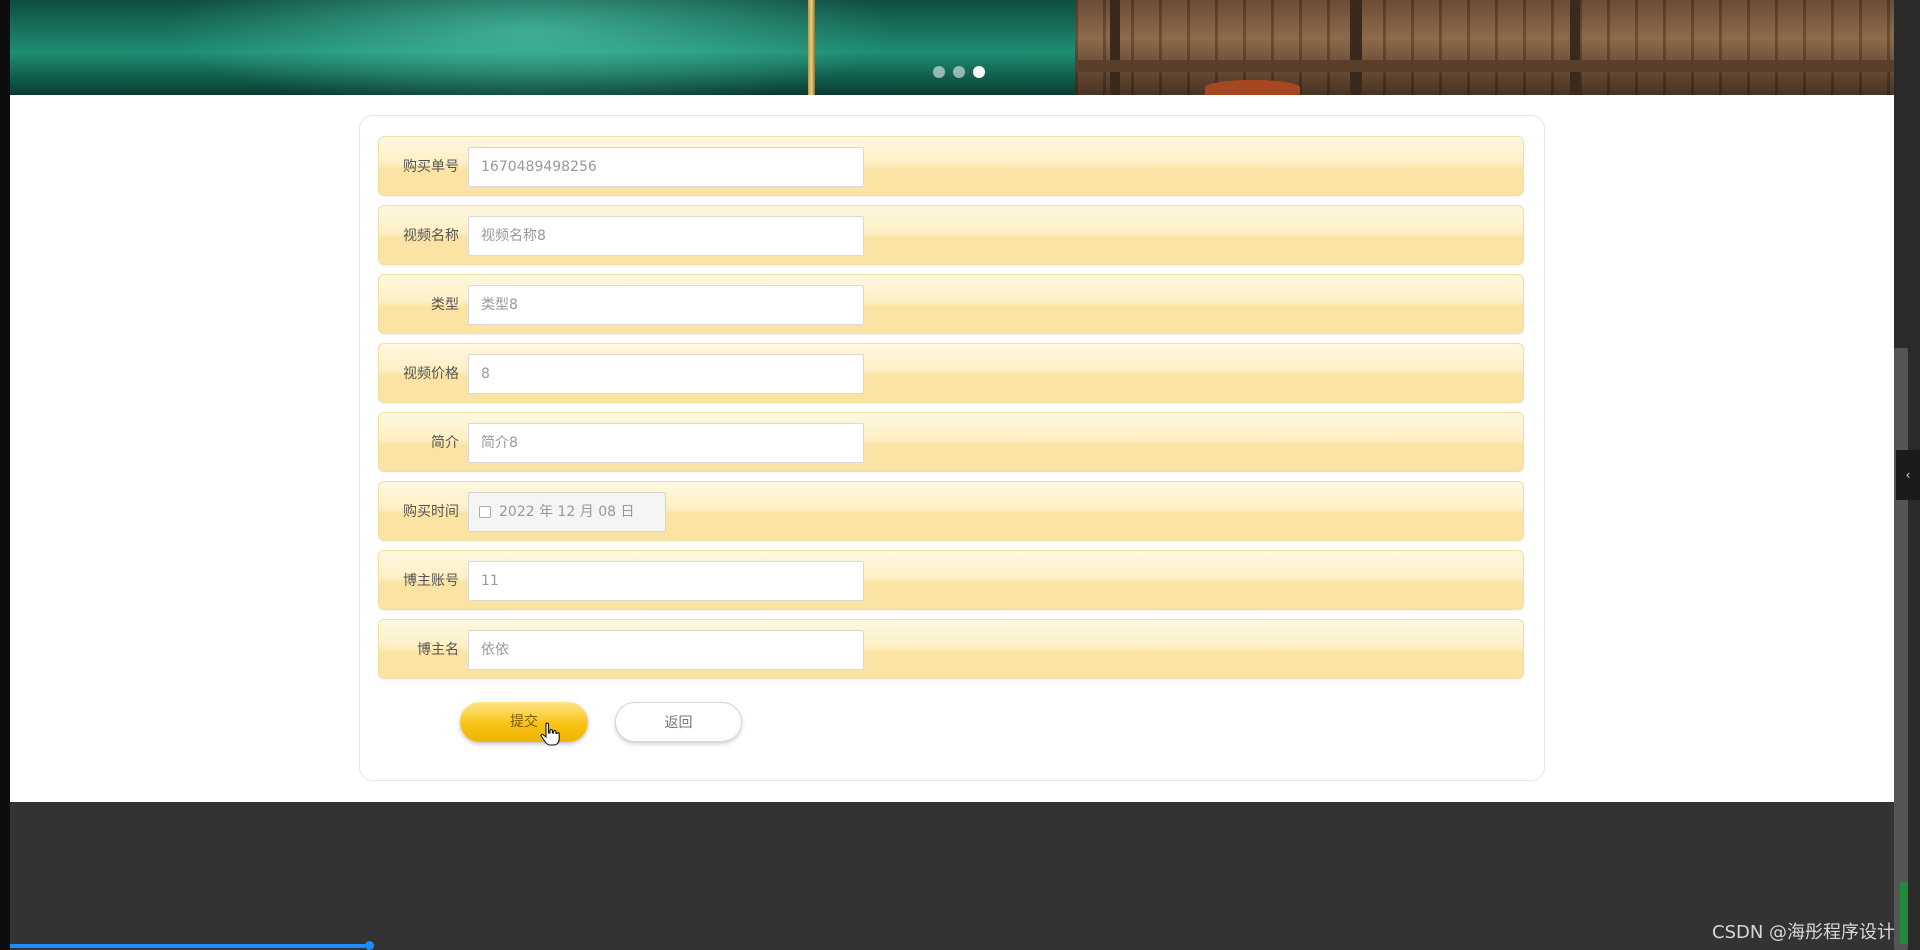 The image size is (1920, 950). What do you see at coordinates (438, 650) in the screenshot?
I see `blogger-name-label: 博主名` at bounding box center [438, 650].